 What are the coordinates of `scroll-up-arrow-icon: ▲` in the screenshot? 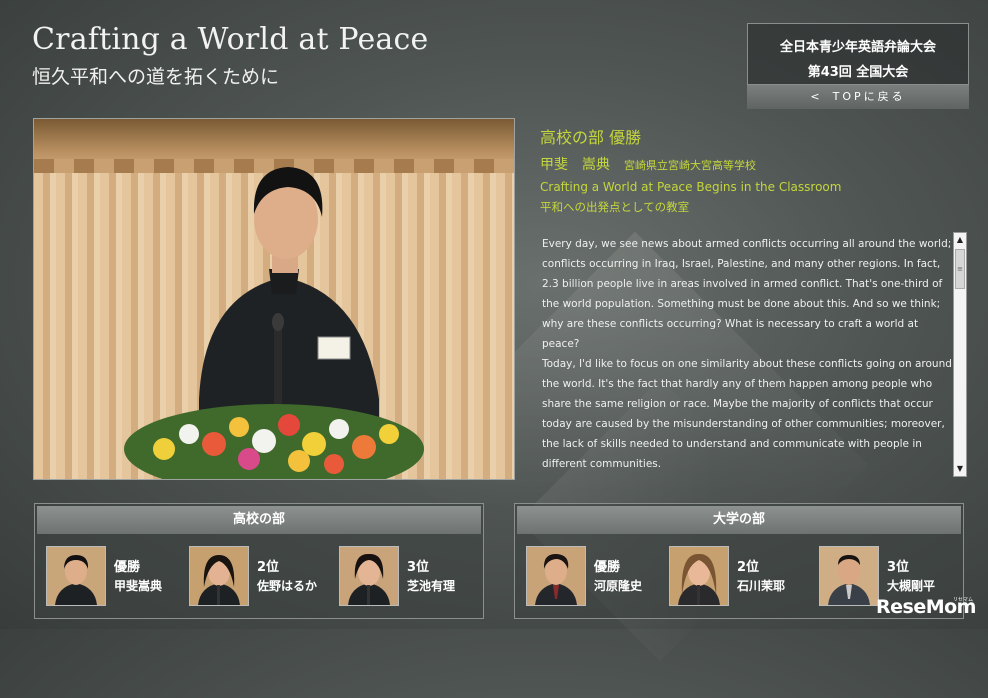 It's located at (960, 240).